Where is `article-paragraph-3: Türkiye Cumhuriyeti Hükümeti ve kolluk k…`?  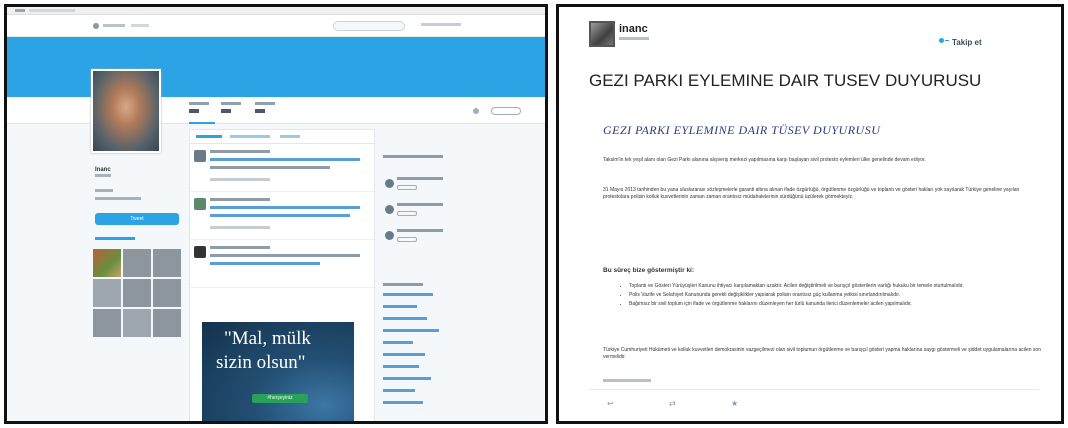
article-paragraph-3: Türkiye Cumhuriyeti Hükümeti ve kolluk k… is located at coordinates (822, 353).